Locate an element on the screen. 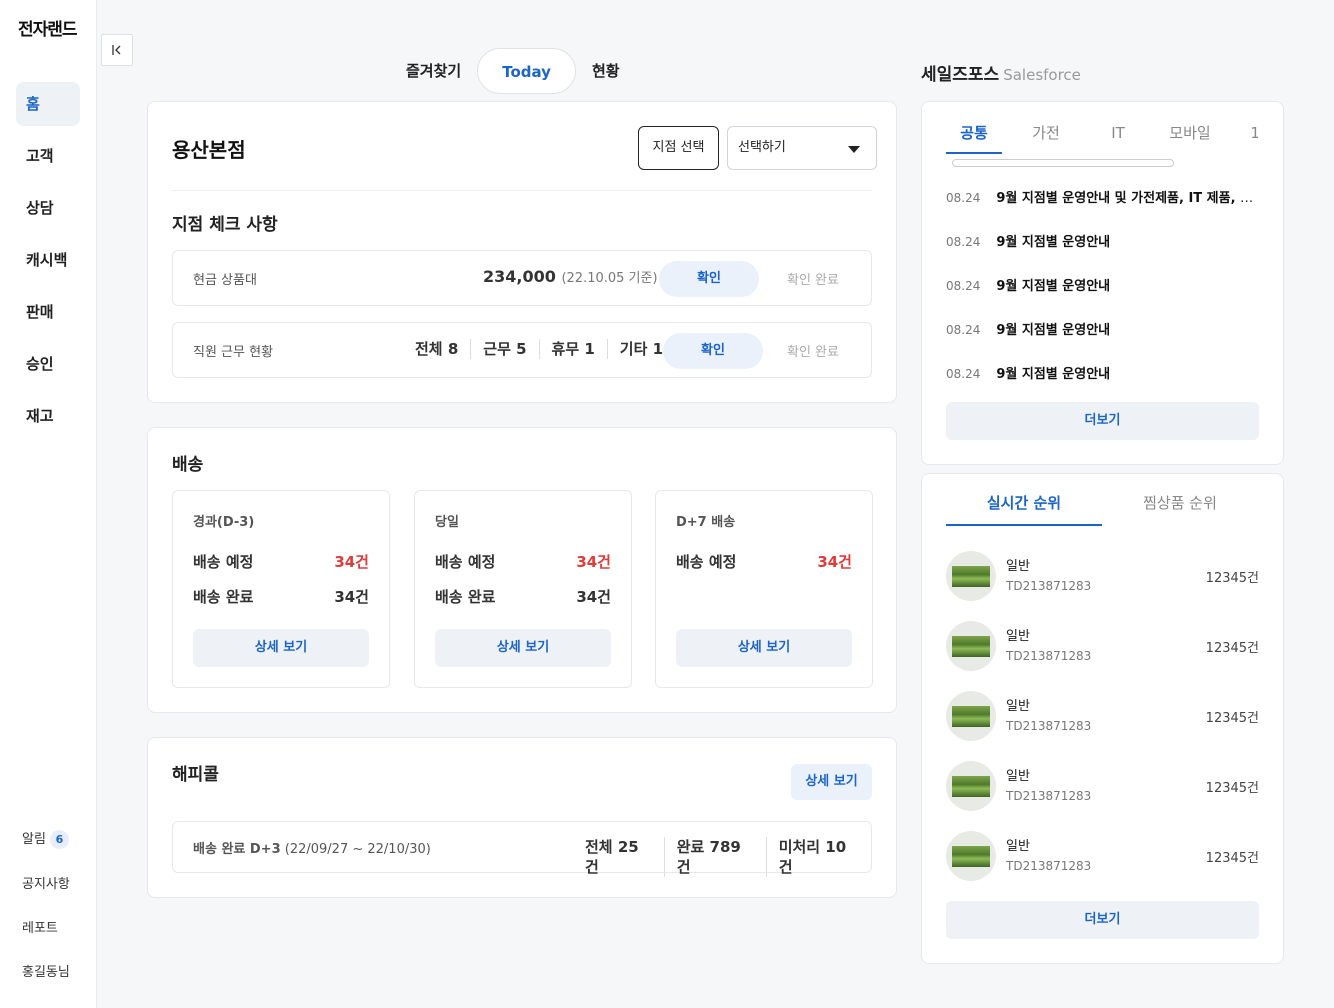  cash-date-note: (22.10.05 기준) is located at coordinates (609, 278).